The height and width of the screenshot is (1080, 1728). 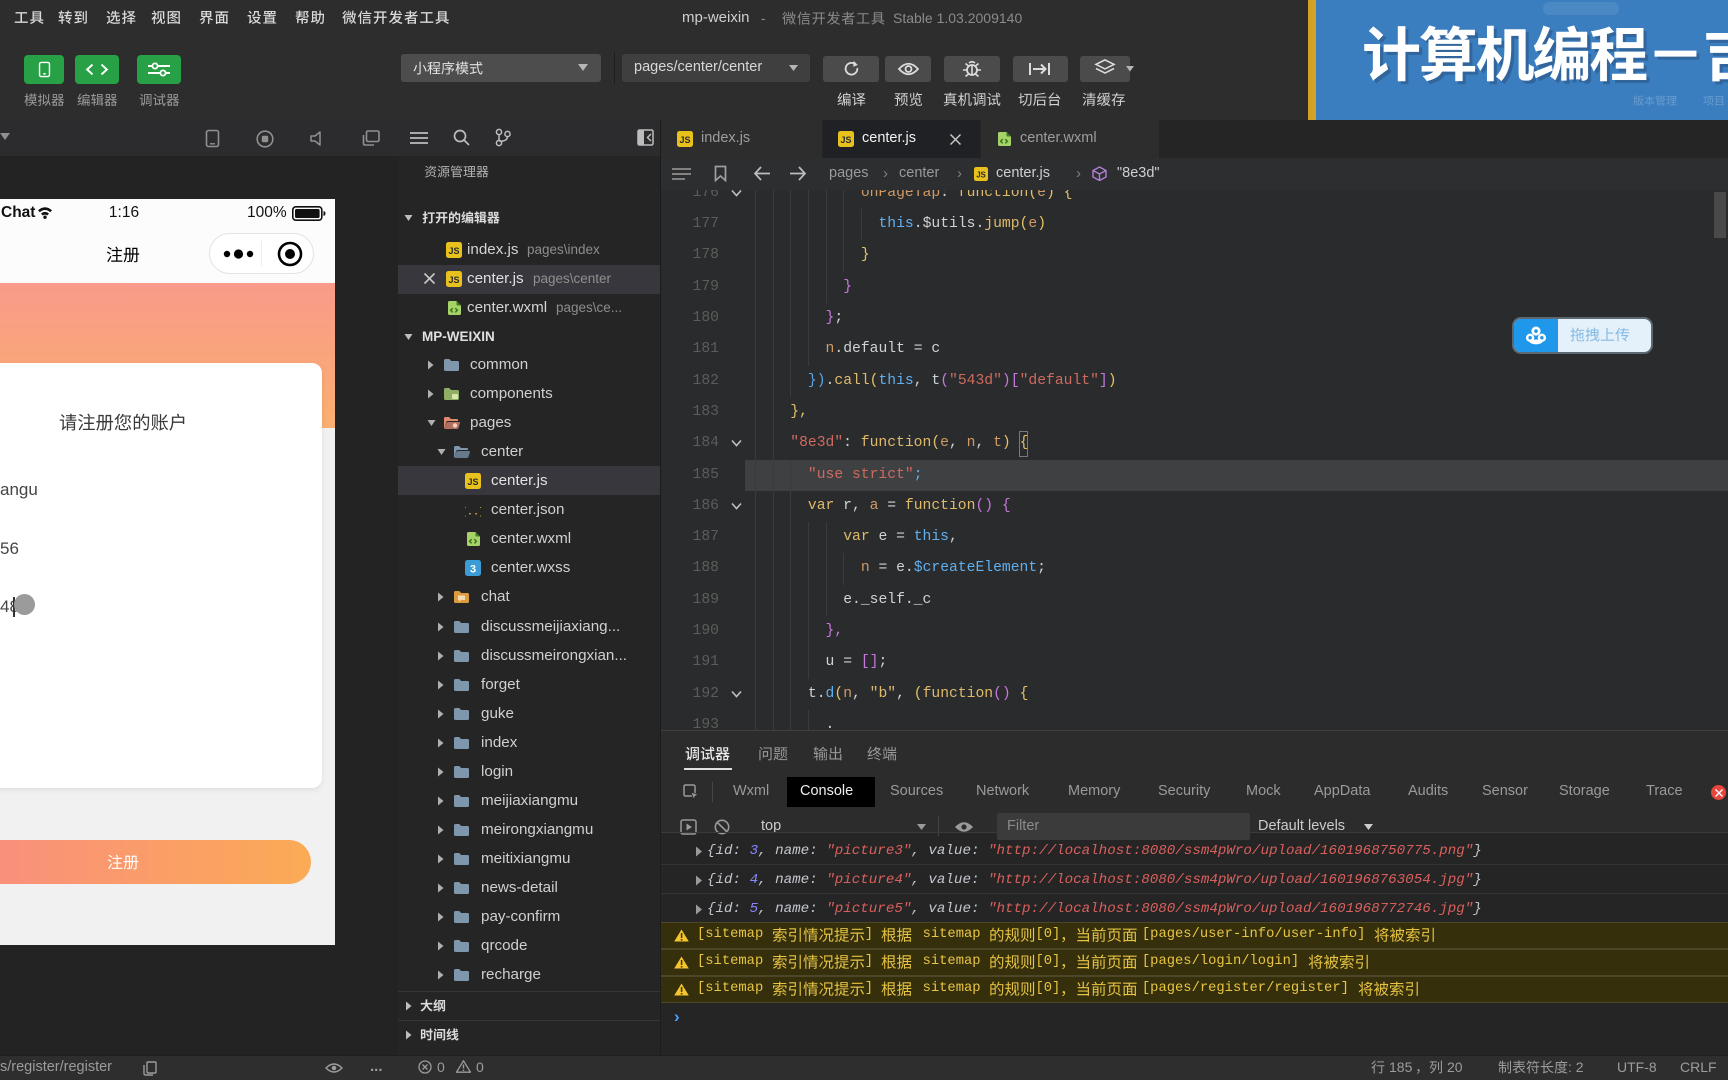 What do you see at coordinates (473, 570) in the screenshot?
I see `svg-text: 3` at bounding box center [473, 570].